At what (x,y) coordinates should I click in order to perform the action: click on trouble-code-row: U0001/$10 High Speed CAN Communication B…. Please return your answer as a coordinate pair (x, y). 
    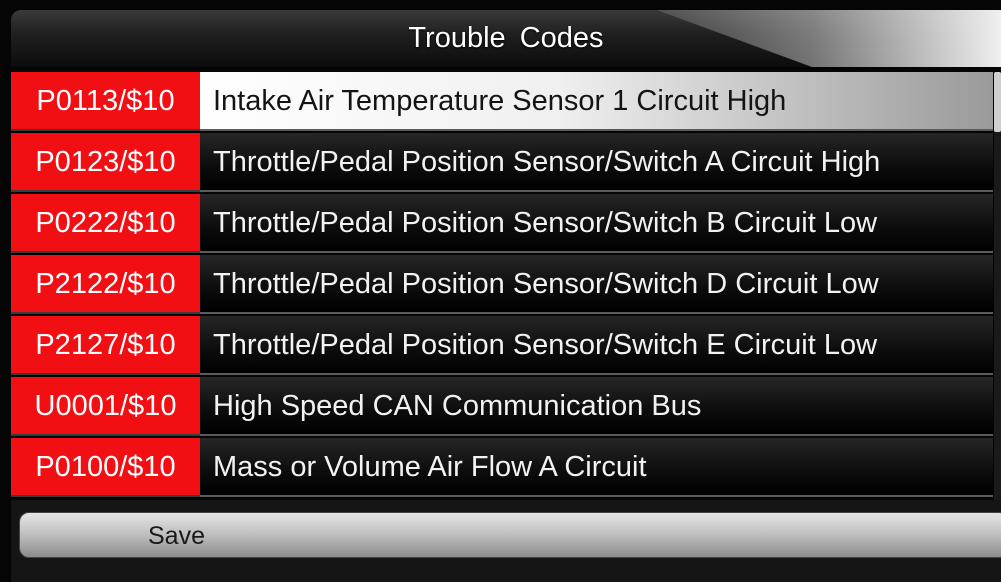
    Looking at the image, I should click on (502, 406).